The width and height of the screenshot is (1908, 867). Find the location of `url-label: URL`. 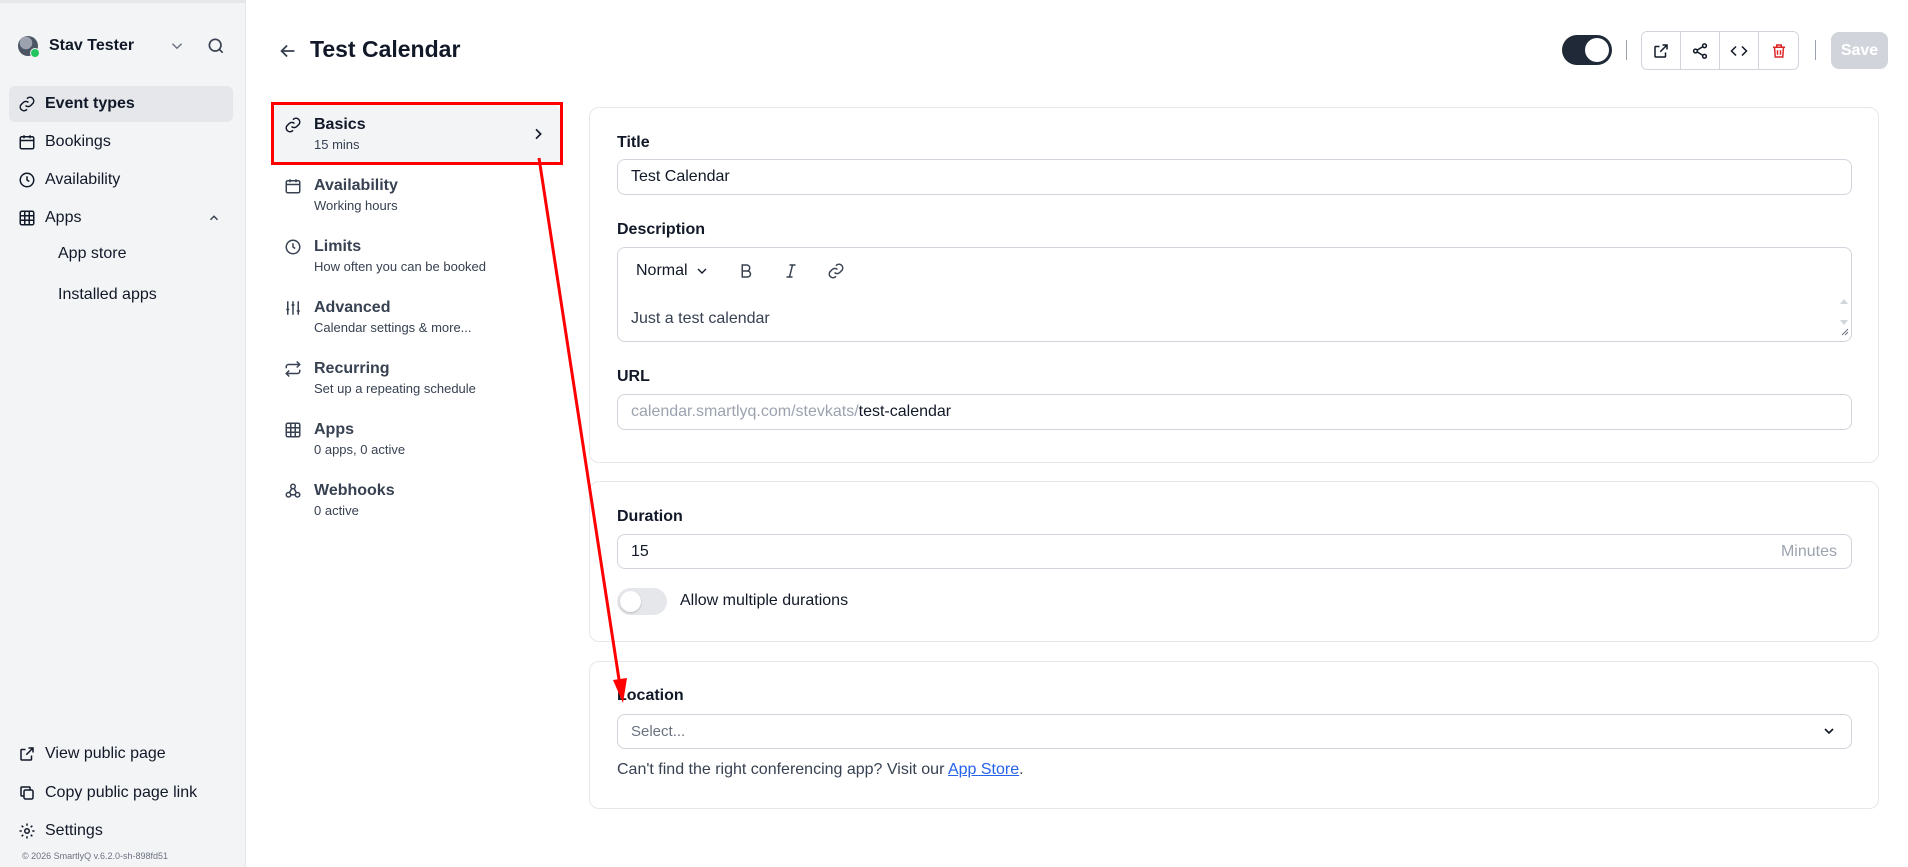

url-label: URL is located at coordinates (633, 376).